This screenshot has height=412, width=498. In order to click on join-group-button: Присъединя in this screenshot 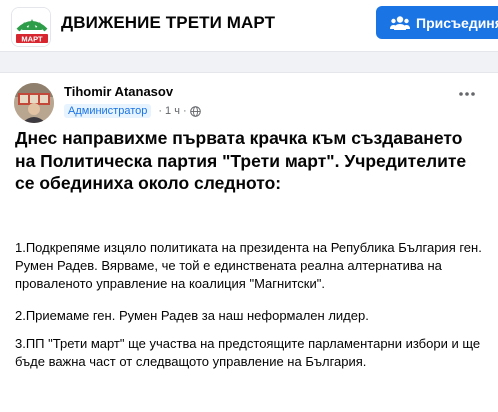, I will do `click(437, 22)`.